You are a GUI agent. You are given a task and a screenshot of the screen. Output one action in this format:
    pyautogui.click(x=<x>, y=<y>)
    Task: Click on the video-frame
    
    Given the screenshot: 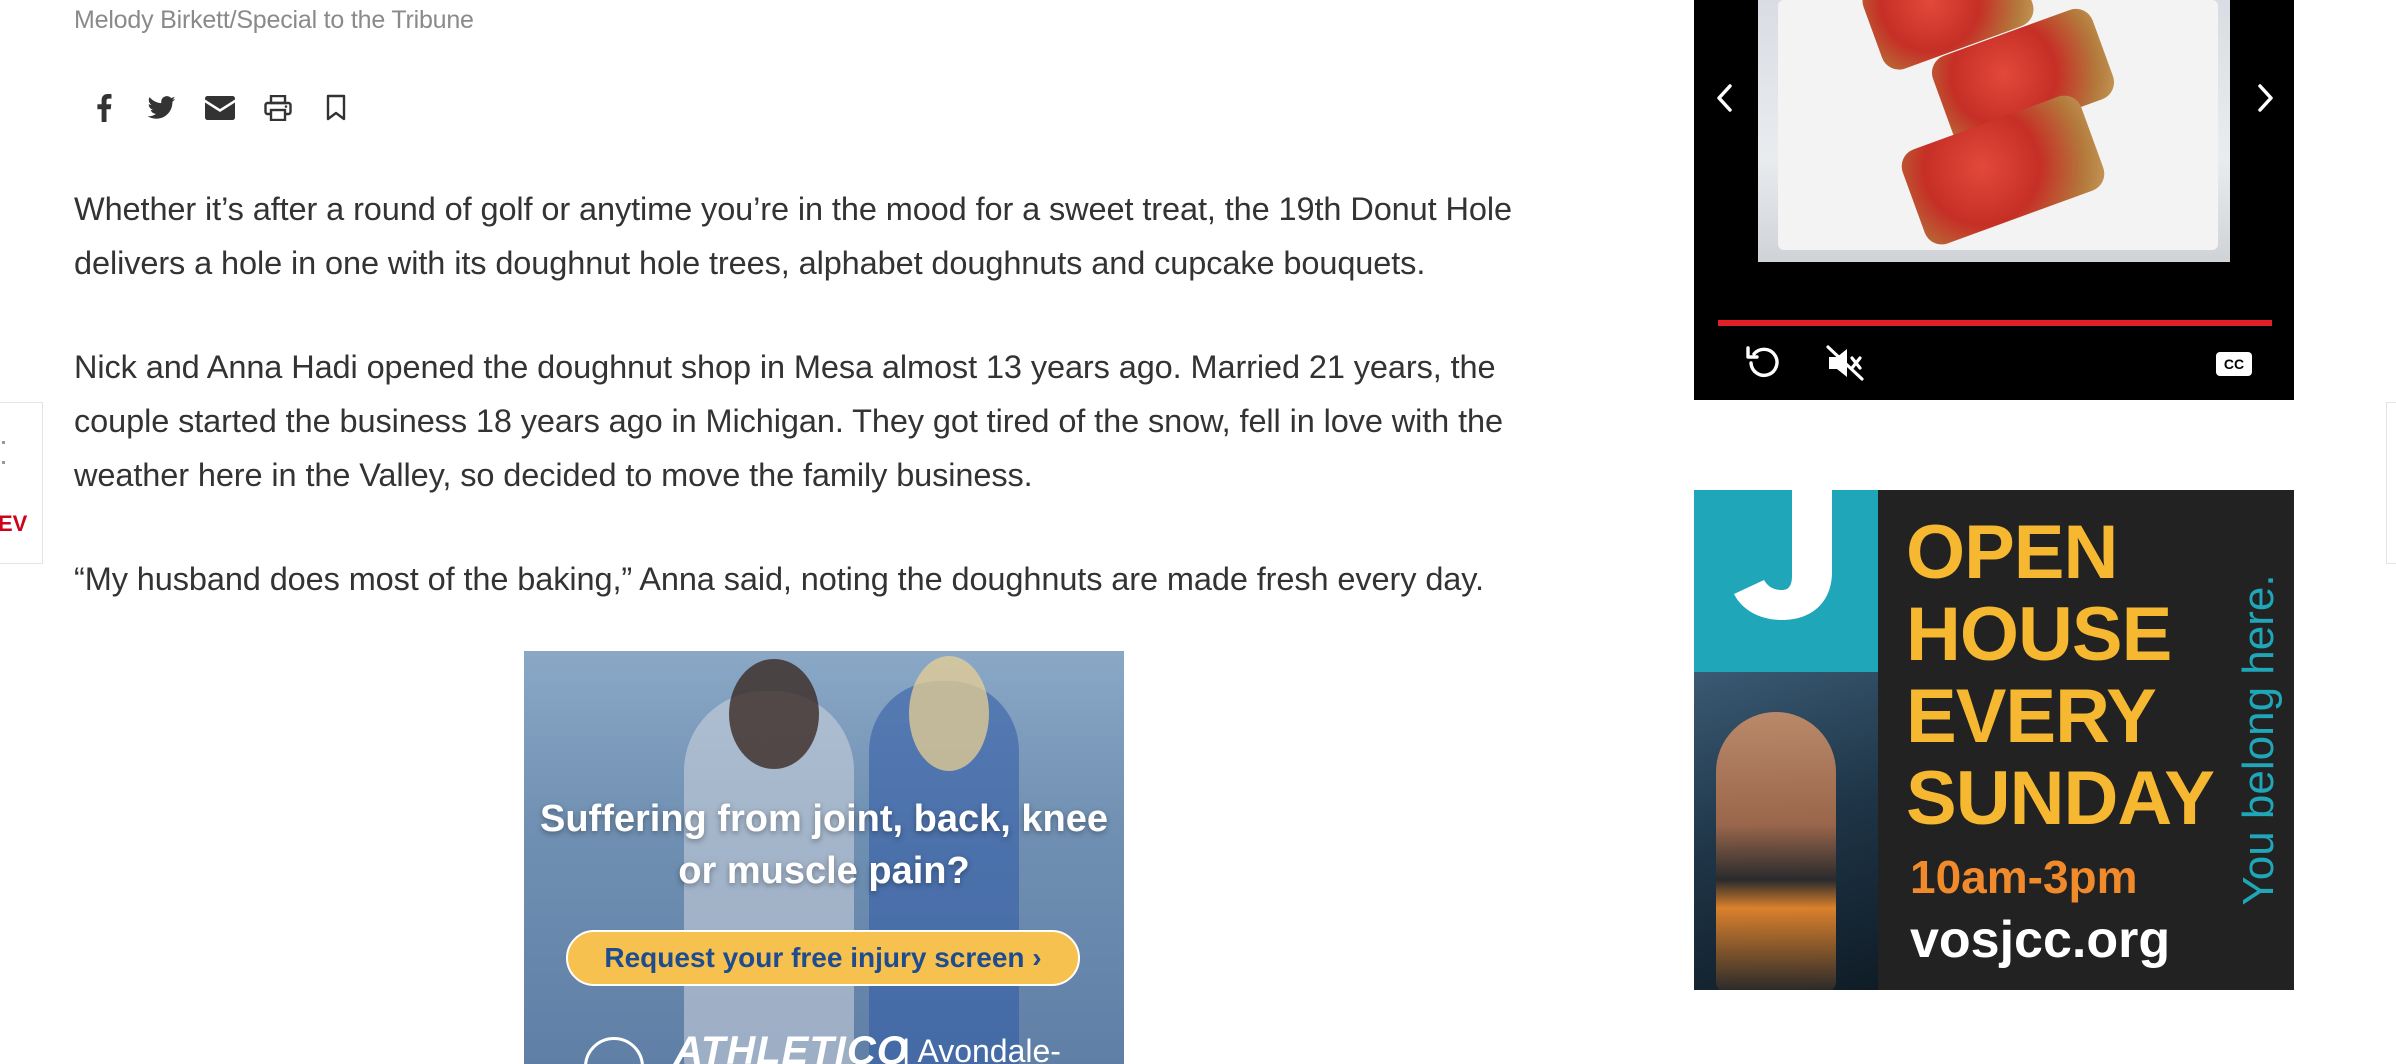 What is the action you would take?
    pyautogui.click(x=1994, y=131)
    